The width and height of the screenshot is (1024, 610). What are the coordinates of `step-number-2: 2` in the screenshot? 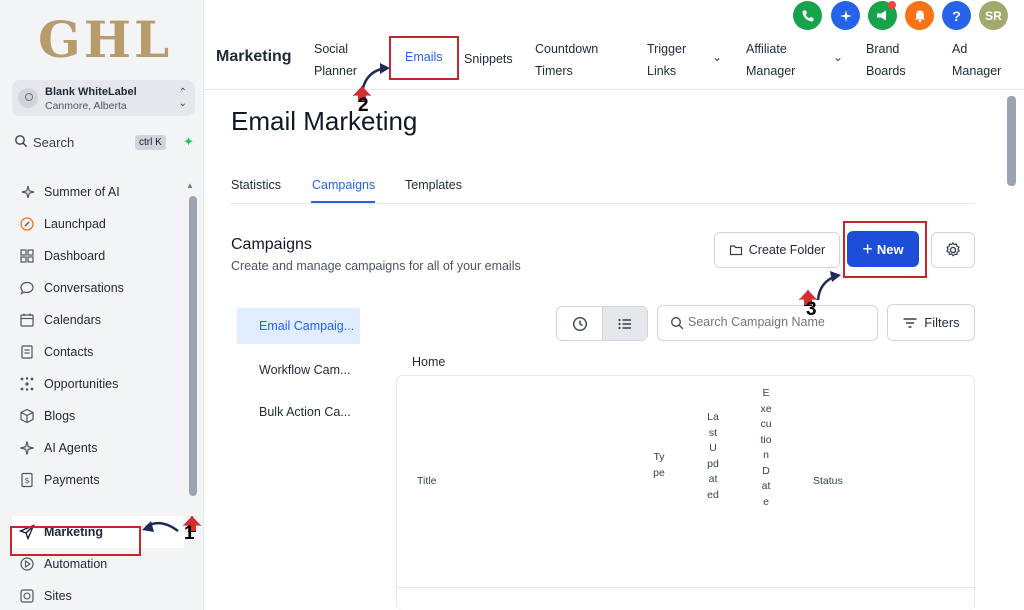 It's located at (363, 105).